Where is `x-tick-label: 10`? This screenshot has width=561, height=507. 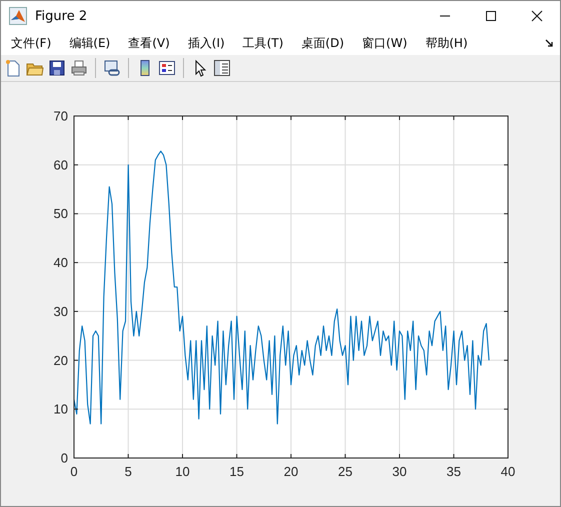 x-tick-label: 10 is located at coordinates (182, 471).